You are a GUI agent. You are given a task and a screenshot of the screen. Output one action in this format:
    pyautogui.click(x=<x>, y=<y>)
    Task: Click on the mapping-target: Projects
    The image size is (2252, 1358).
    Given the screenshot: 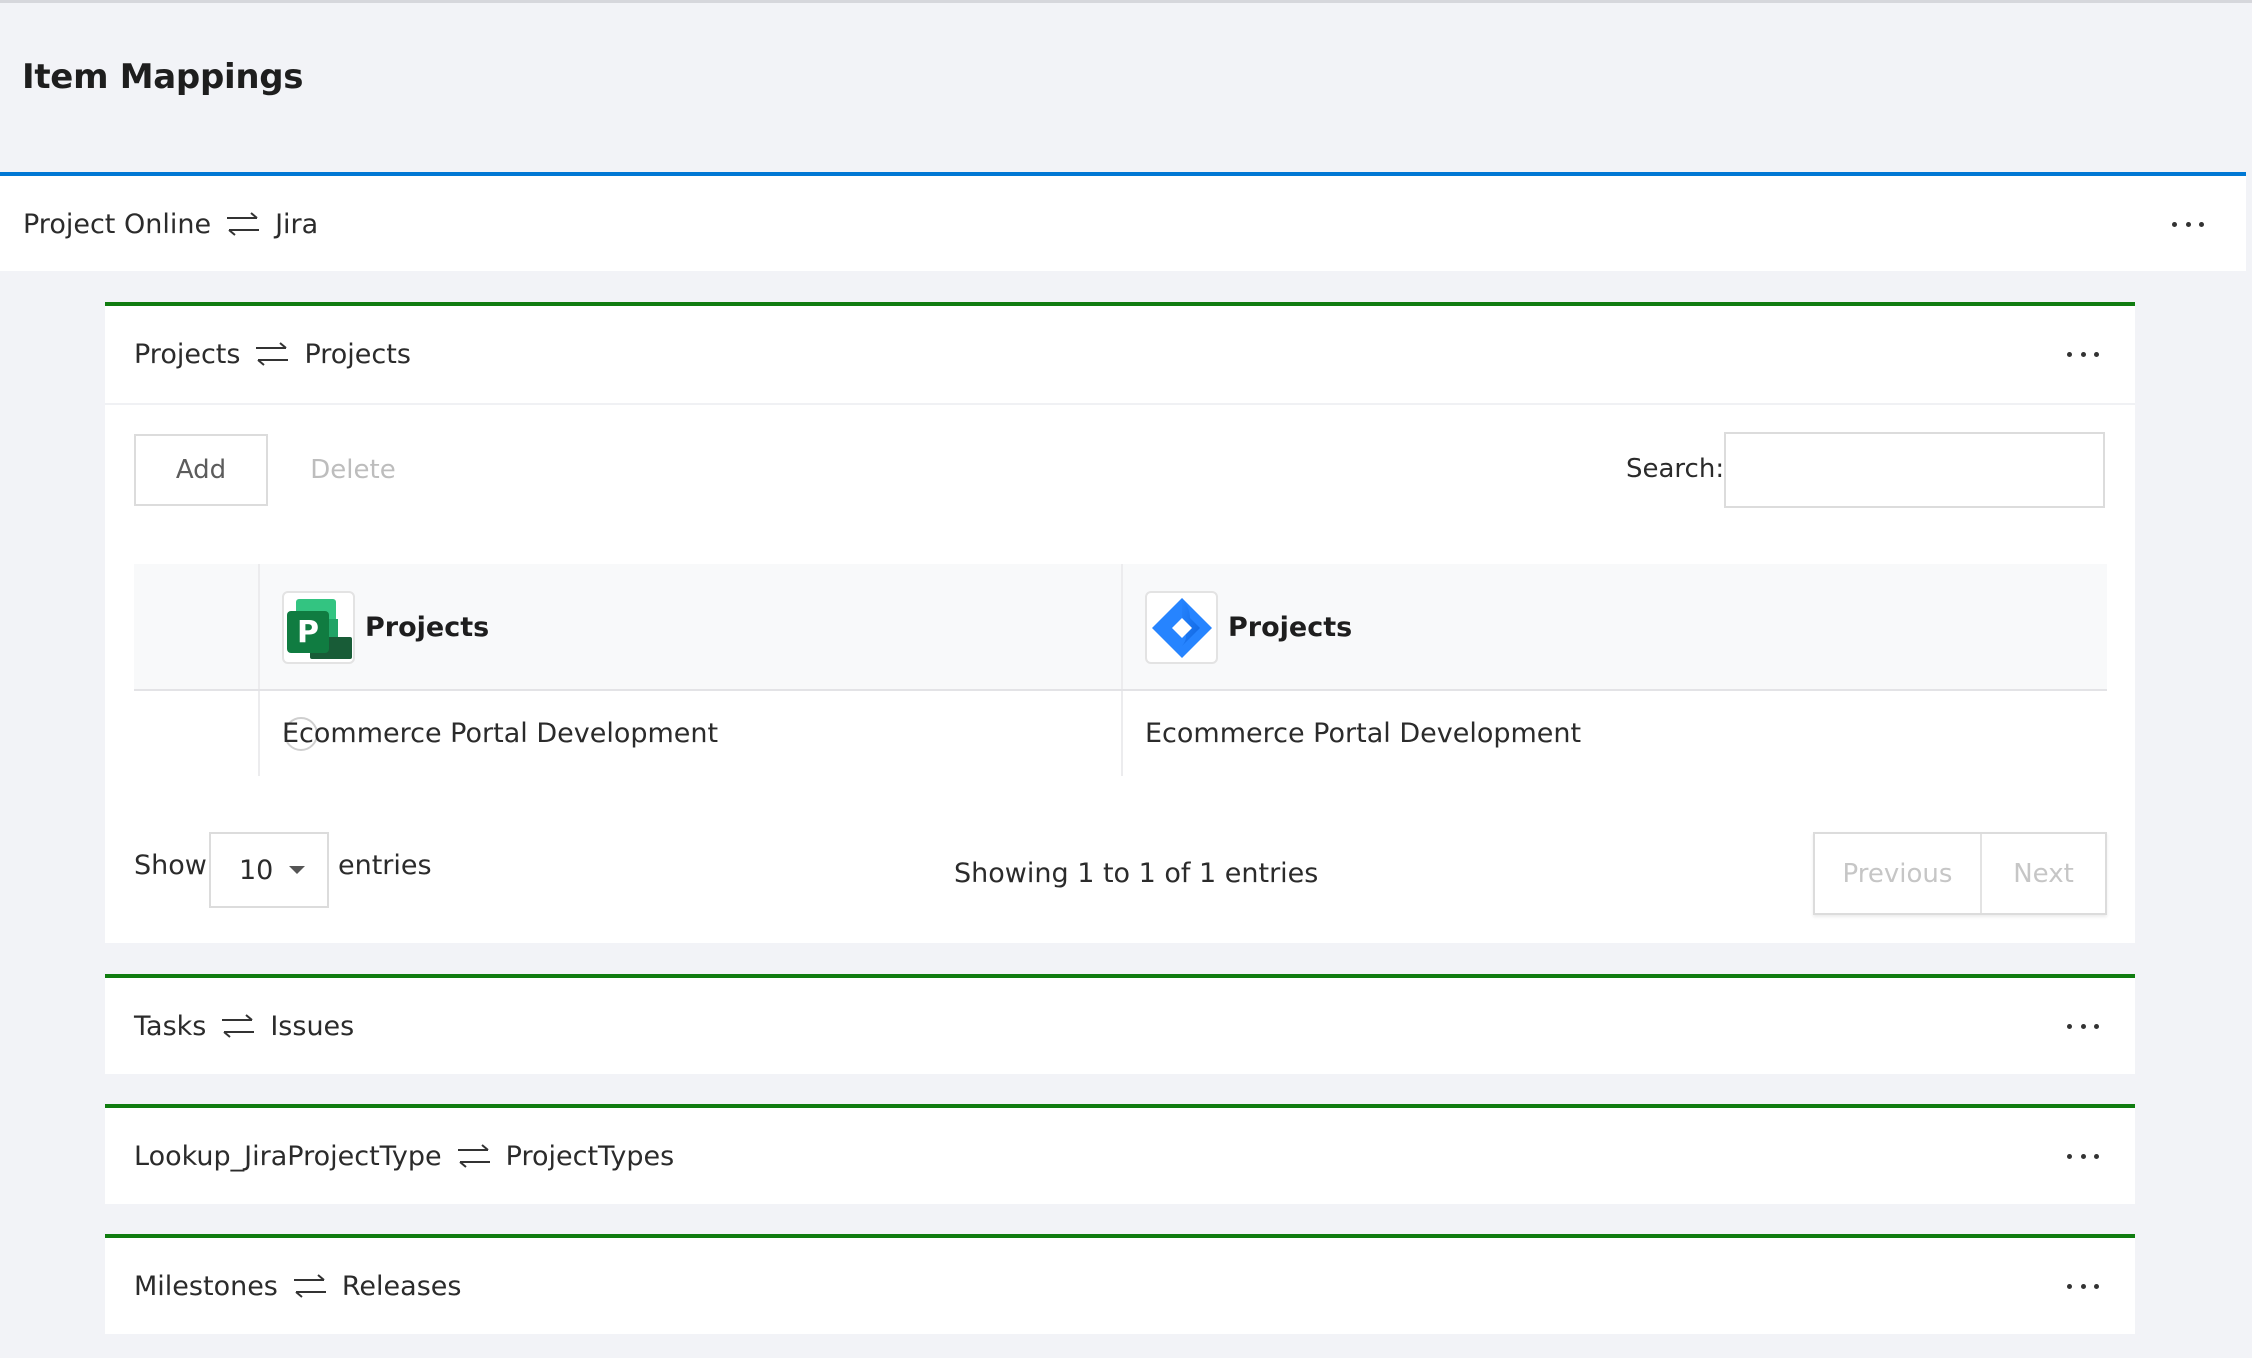 What is the action you would take?
    pyautogui.click(x=357, y=354)
    